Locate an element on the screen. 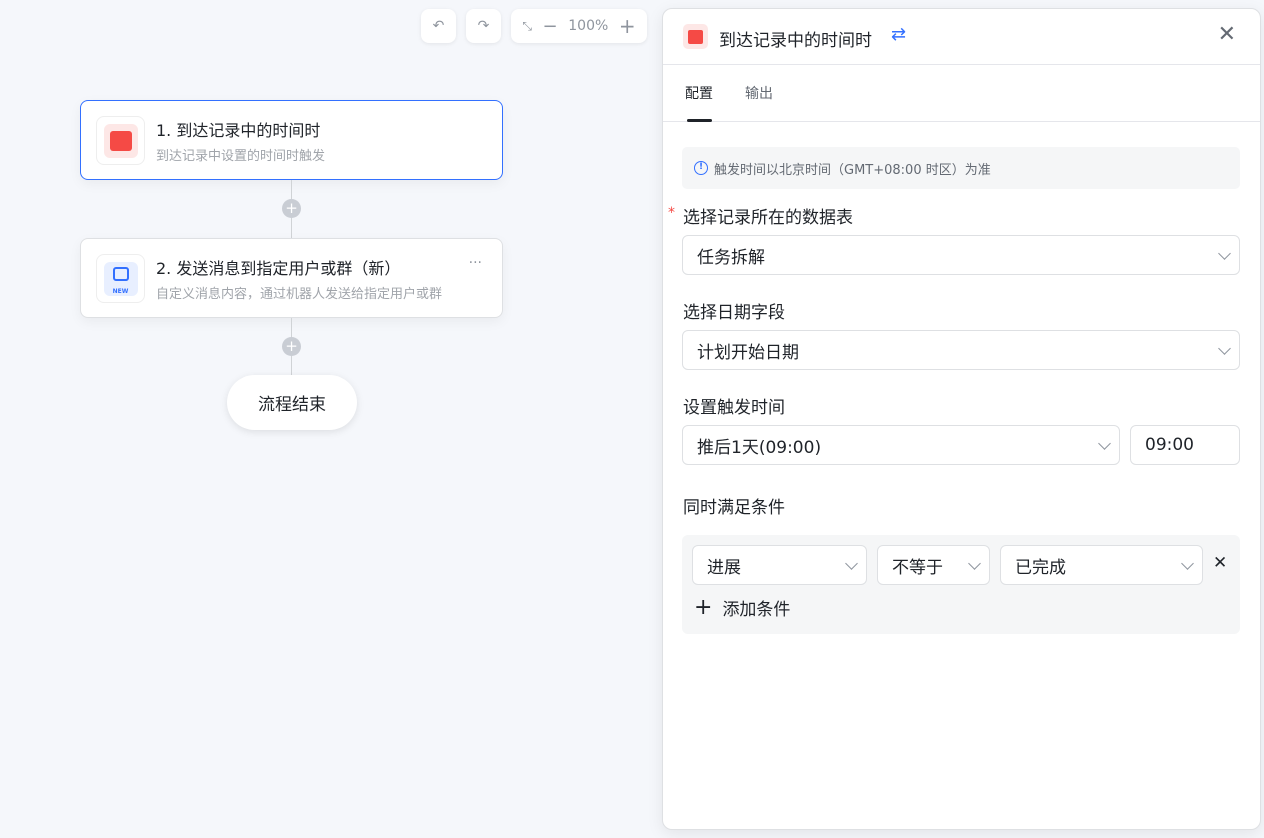 This screenshot has height=838, width=1264. time-input: 09:00 is located at coordinates (1185, 445).